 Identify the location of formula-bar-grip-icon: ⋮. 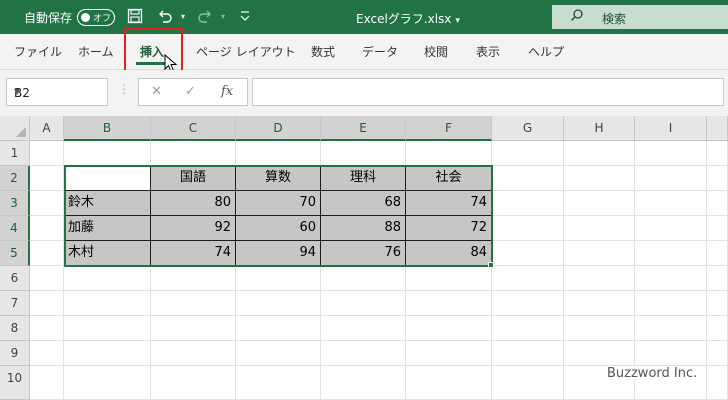
(124, 89).